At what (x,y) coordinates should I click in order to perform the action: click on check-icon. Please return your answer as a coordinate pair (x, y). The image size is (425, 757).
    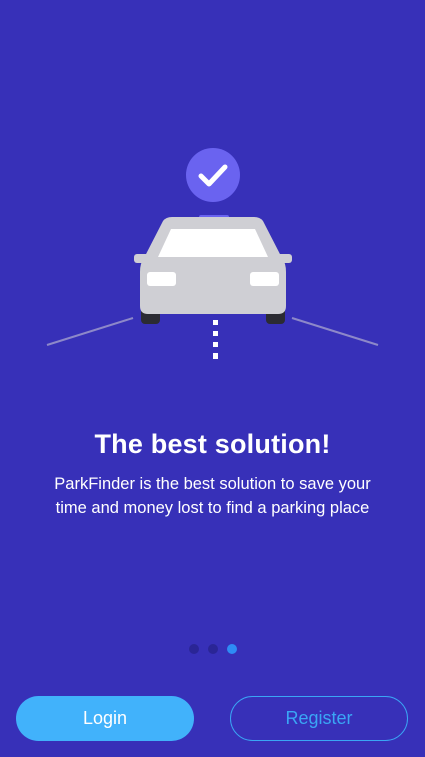
    Looking at the image, I should click on (213, 175).